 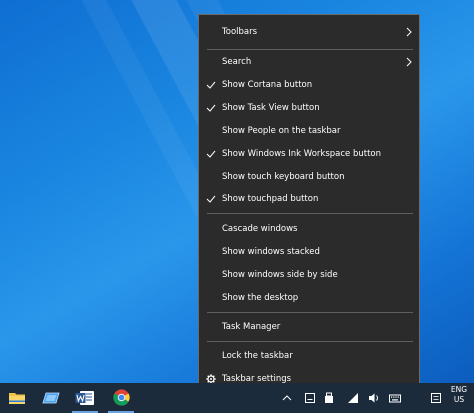 I want to click on taskbar-app-tablet, so click(x=51, y=399).